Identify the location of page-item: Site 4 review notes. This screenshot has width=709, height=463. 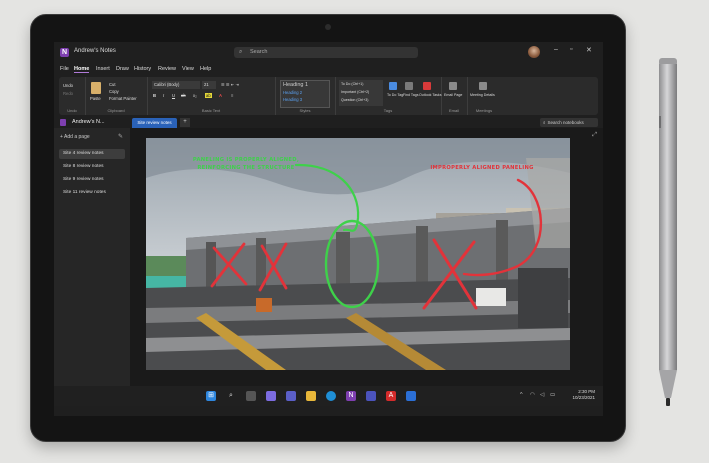
(92, 154).